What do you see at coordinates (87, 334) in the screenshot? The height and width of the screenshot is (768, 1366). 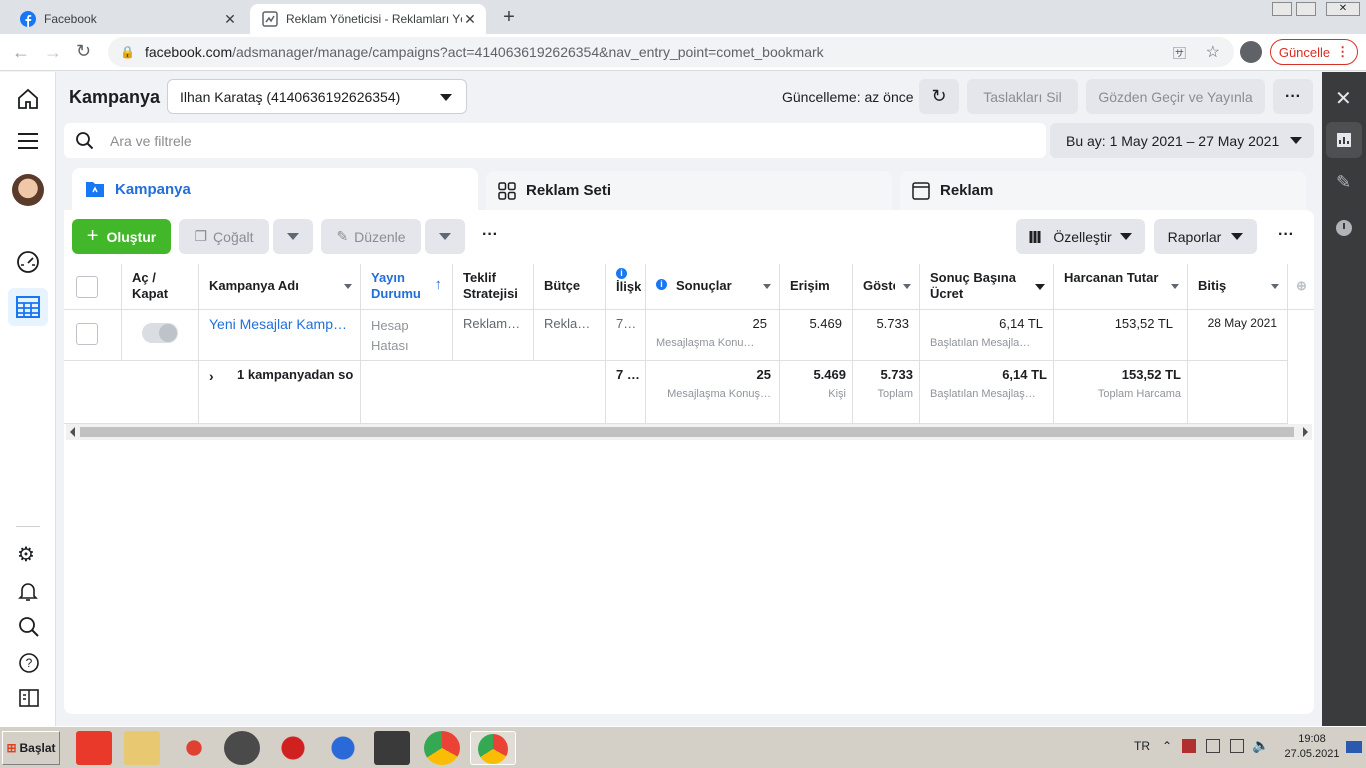 I see `row-checkbox` at bounding box center [87, 334].